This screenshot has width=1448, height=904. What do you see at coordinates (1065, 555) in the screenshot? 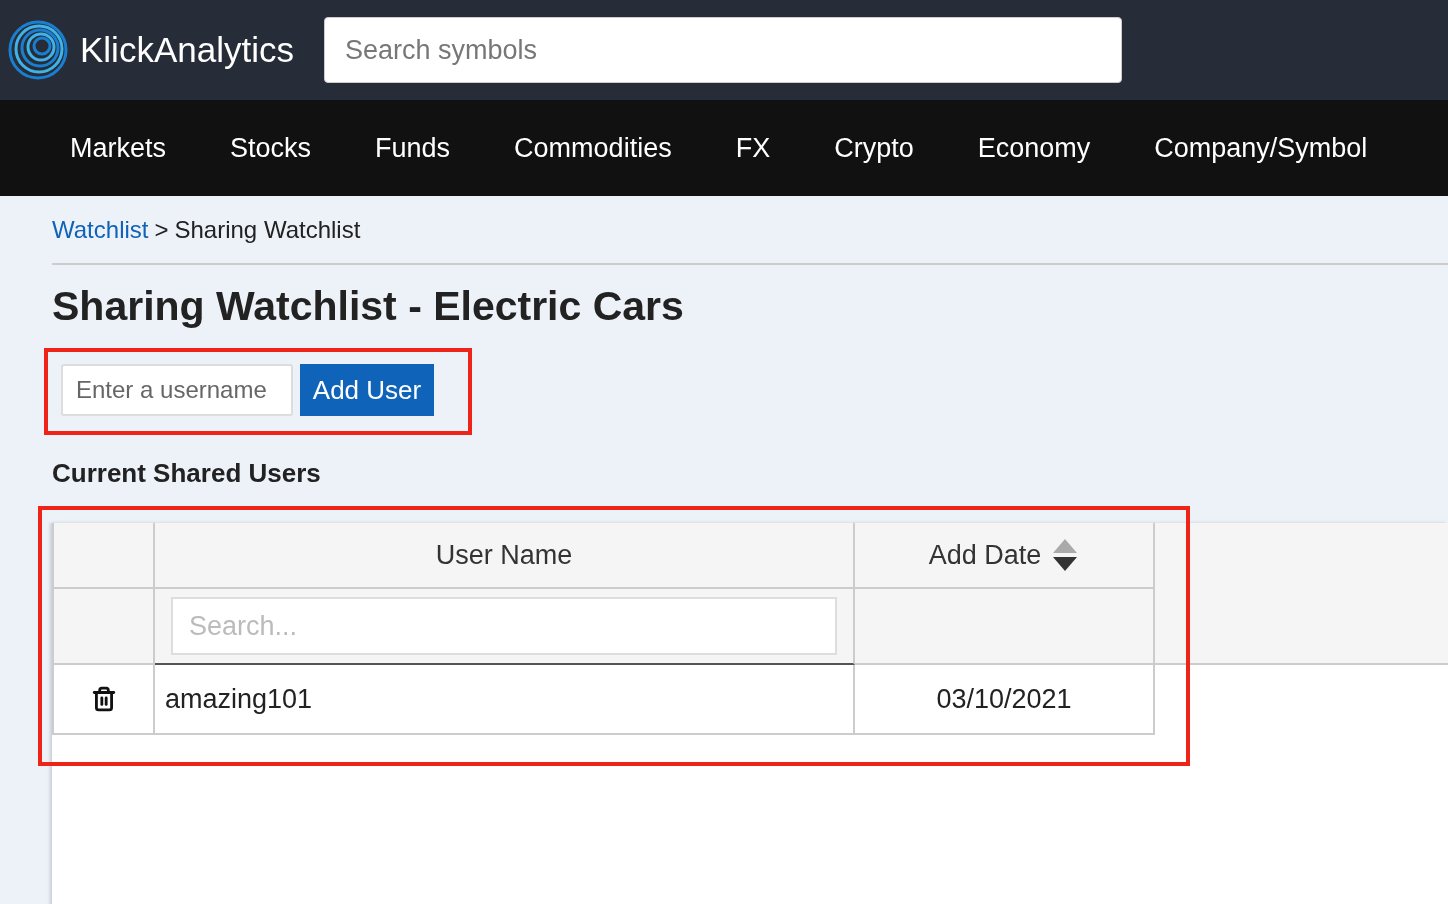
I see `sort-icon` at bounding box center [1065, 555].